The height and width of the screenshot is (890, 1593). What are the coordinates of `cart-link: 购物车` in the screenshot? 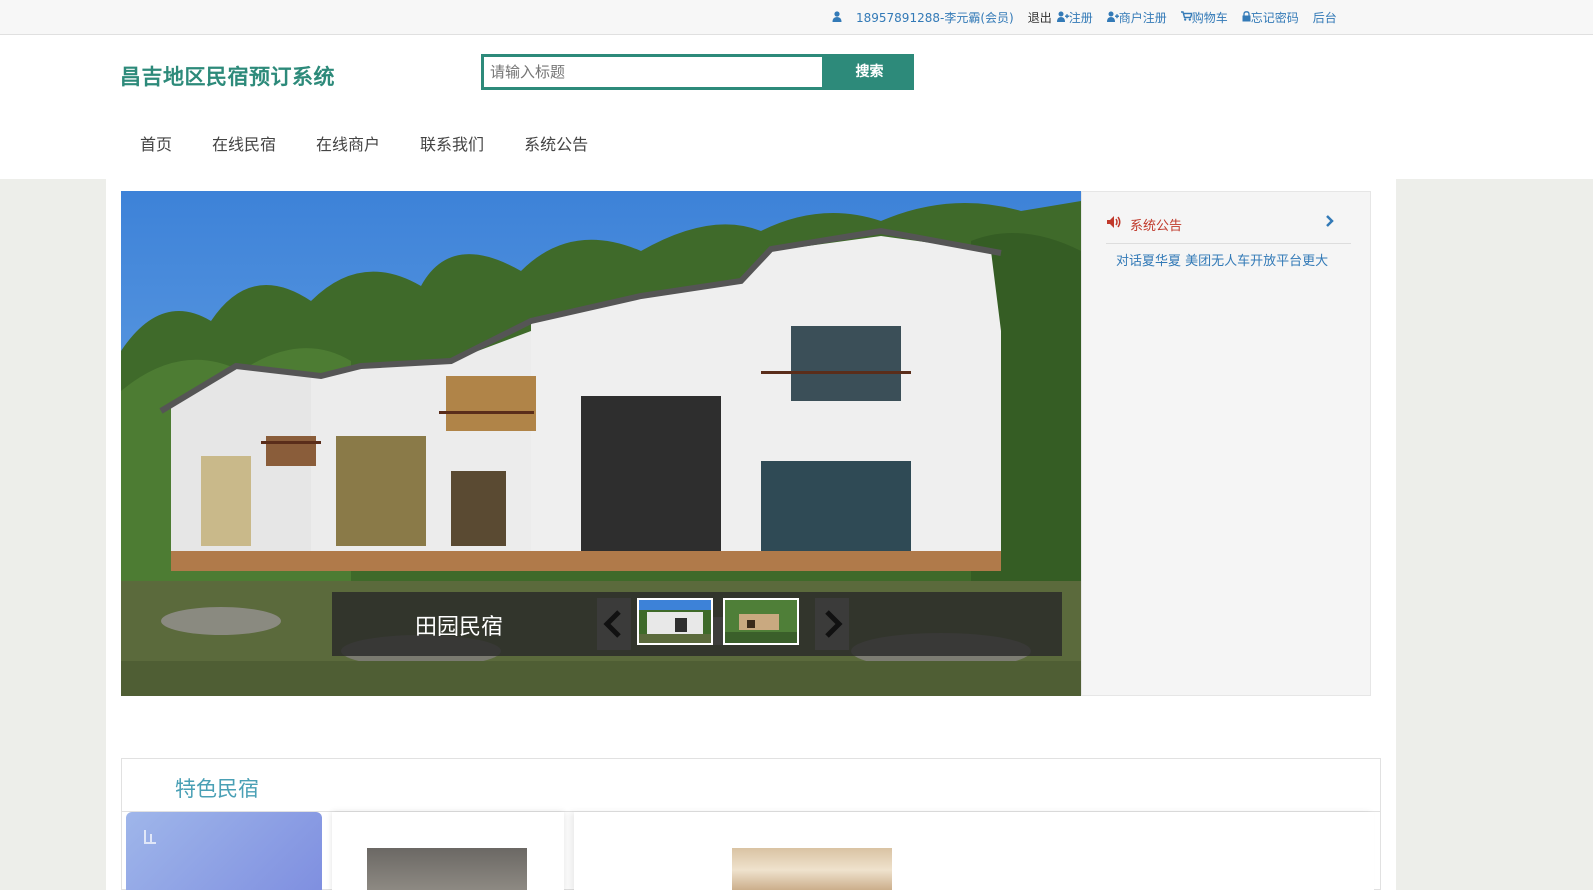 It's located at (1210, 17).